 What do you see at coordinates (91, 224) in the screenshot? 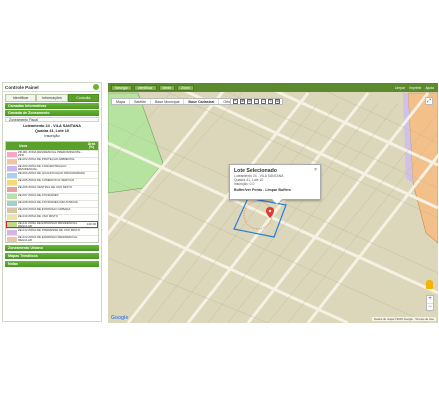
I see `legend-area: 100,00` at bounding box center [91, 224].